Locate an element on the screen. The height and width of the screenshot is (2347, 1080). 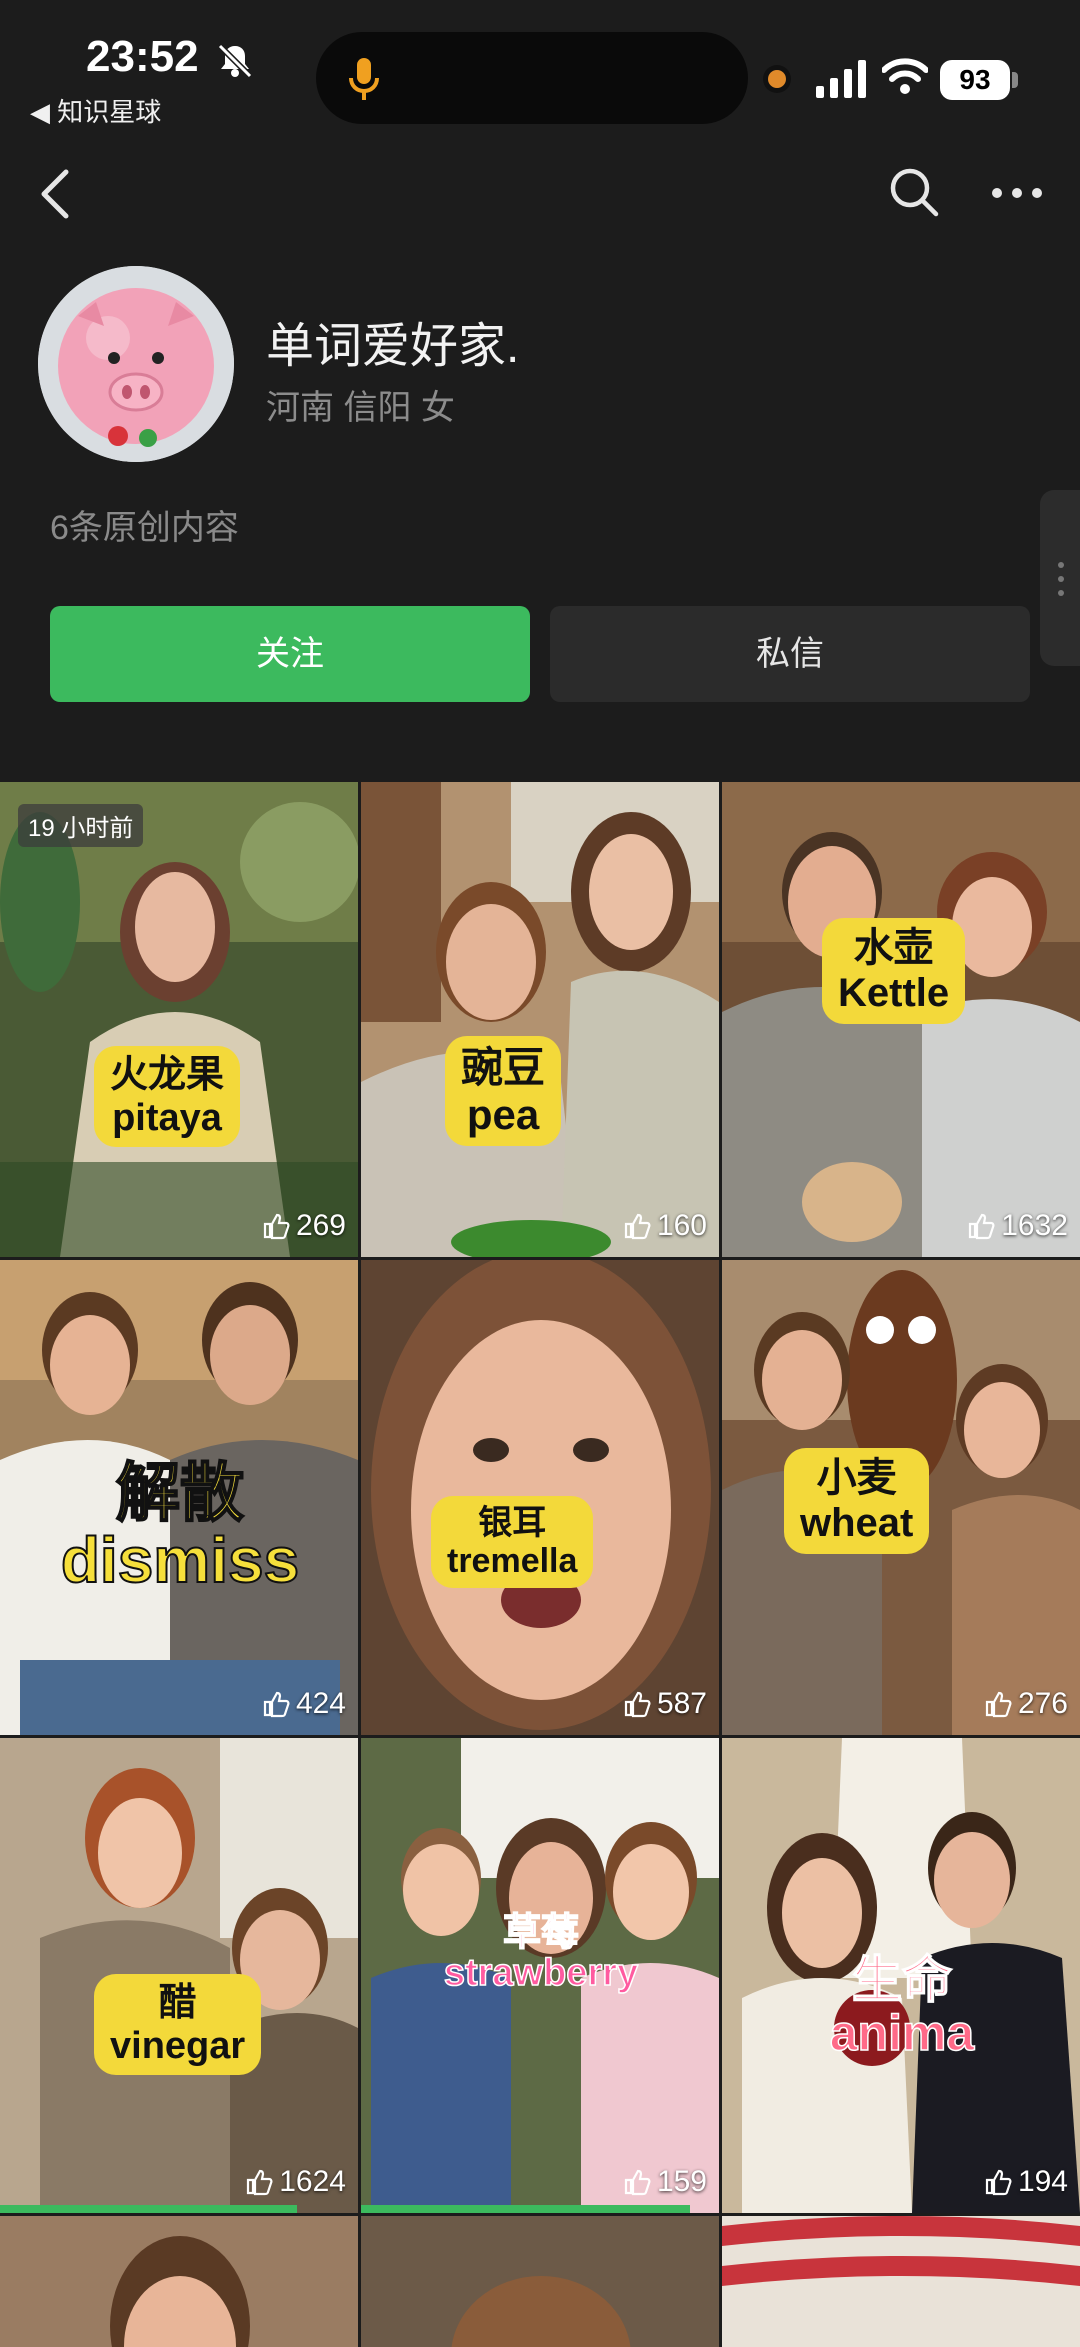
word-label: 火龙果 pitaya is located at coordinates (167, 1097).